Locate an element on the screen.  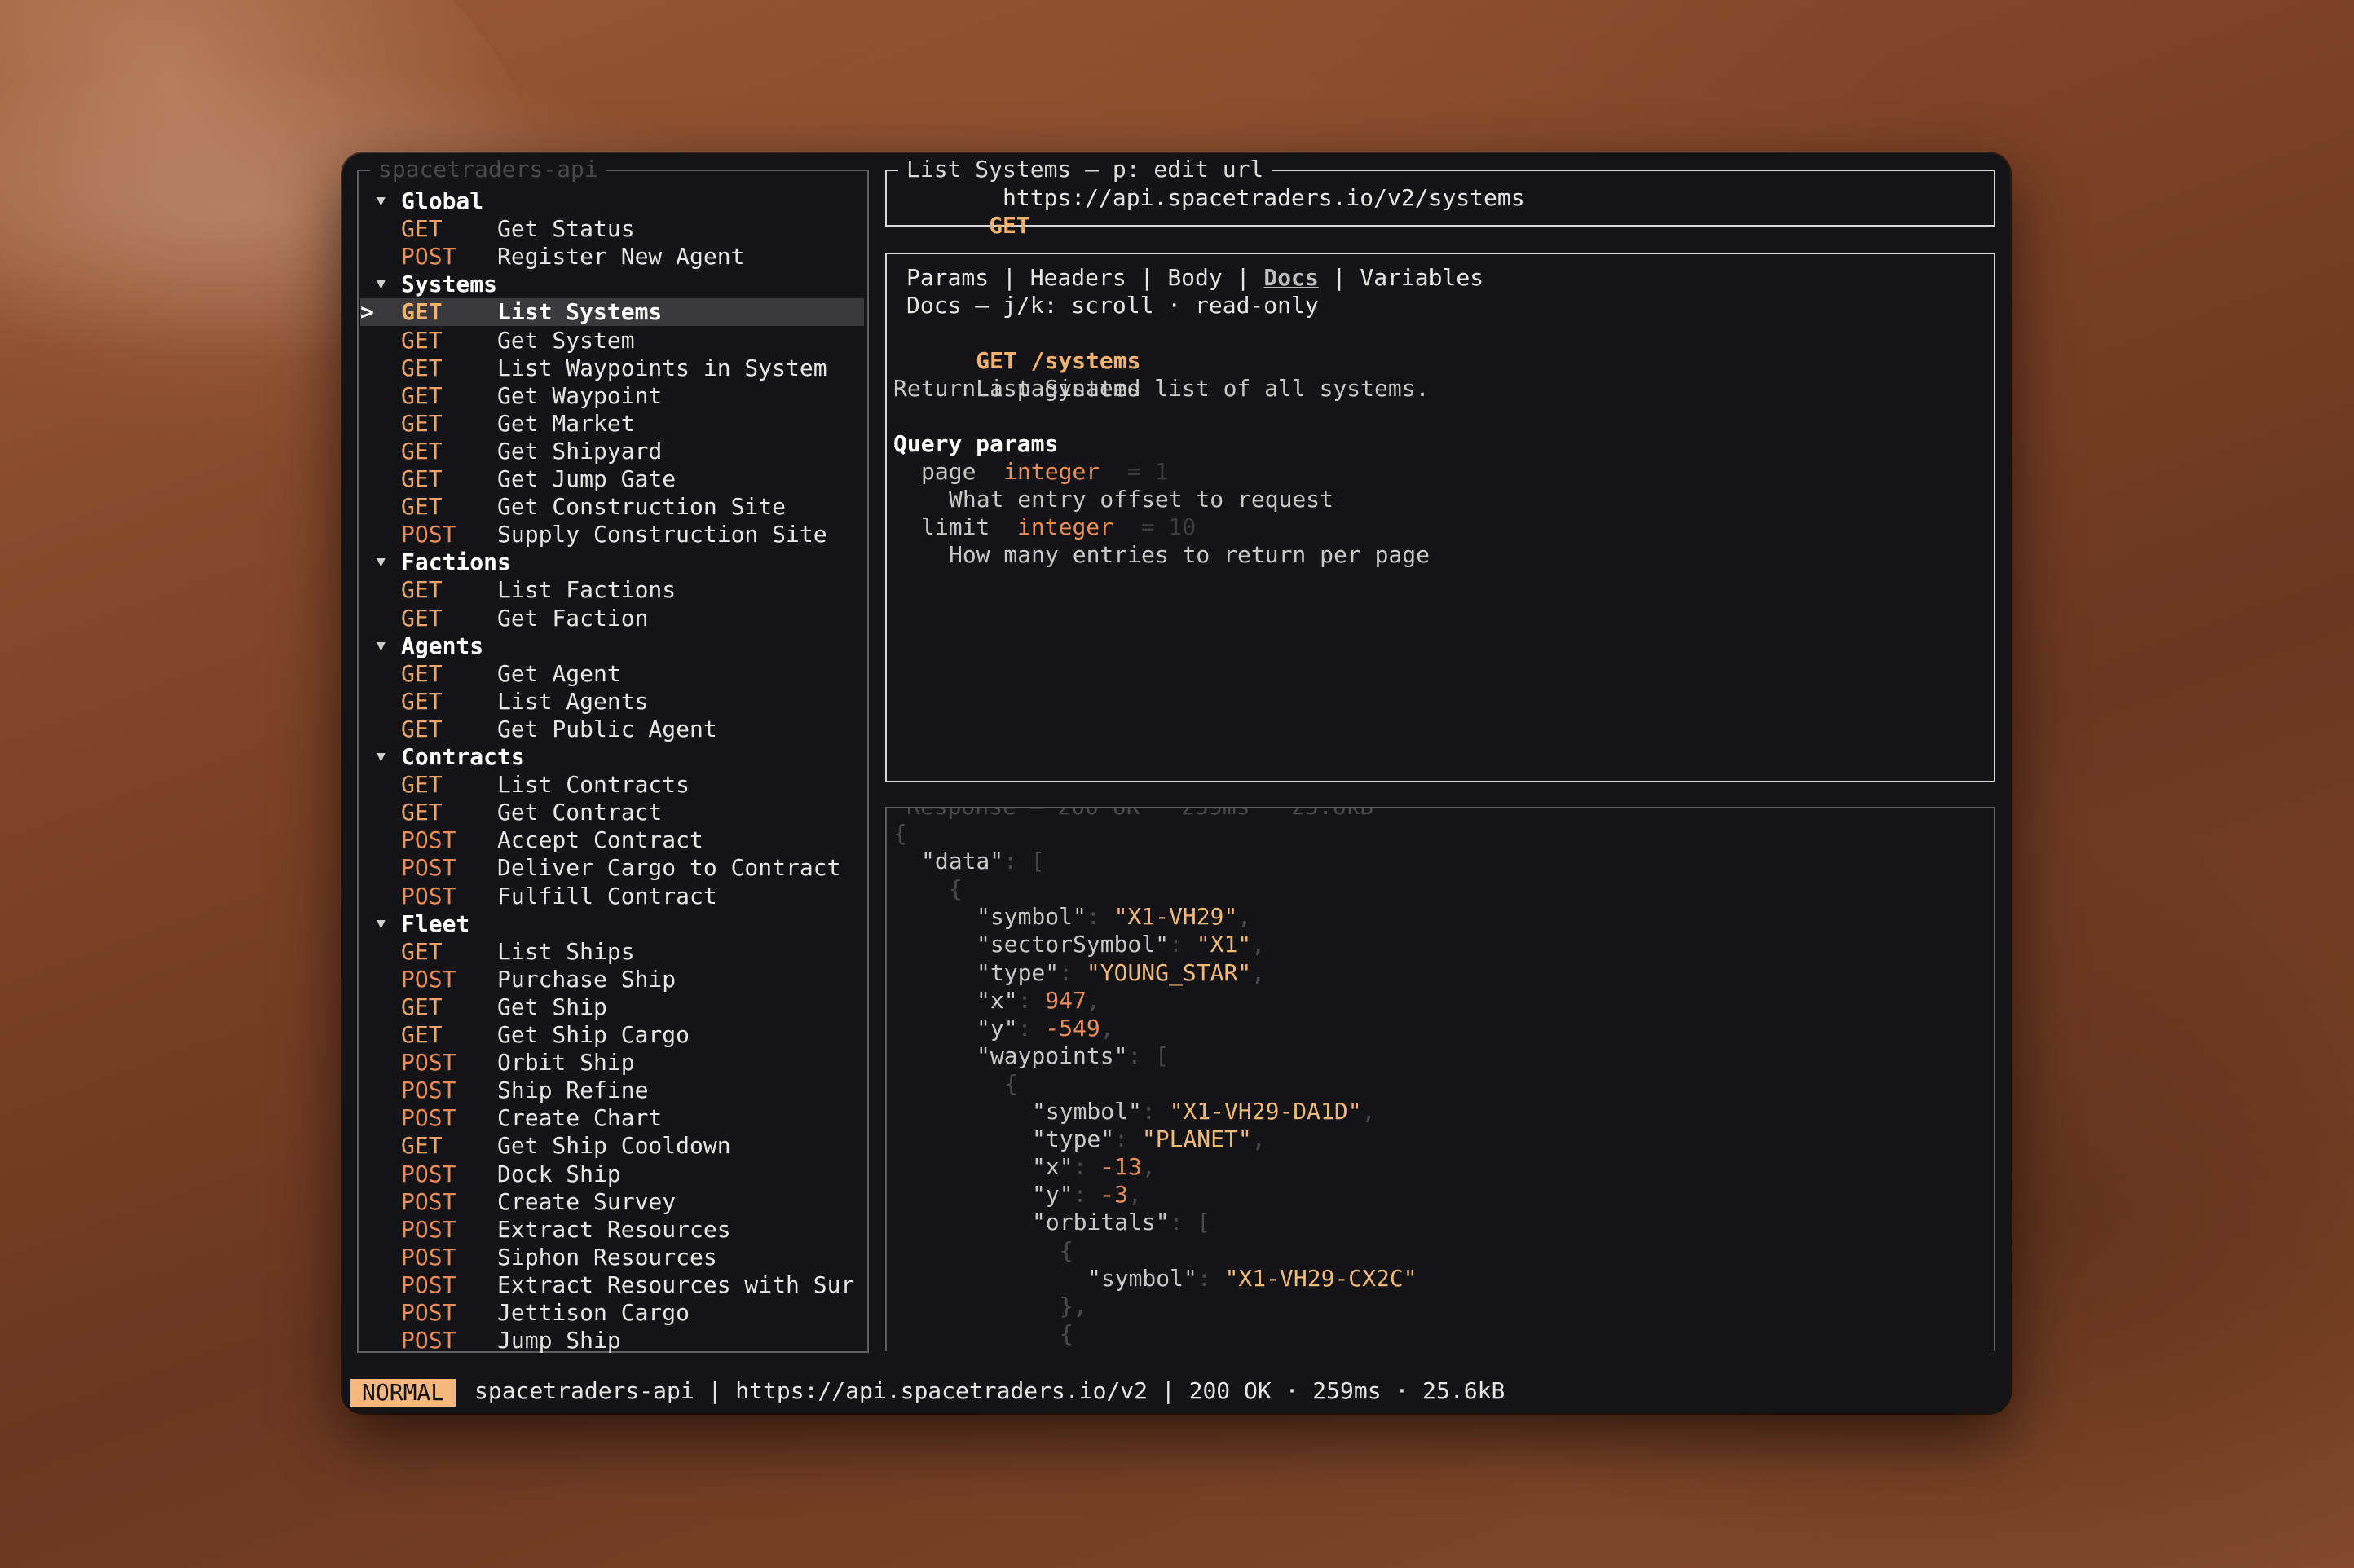
endpoint-item: GET Get Waypoint is located at coordinates (612, 396).